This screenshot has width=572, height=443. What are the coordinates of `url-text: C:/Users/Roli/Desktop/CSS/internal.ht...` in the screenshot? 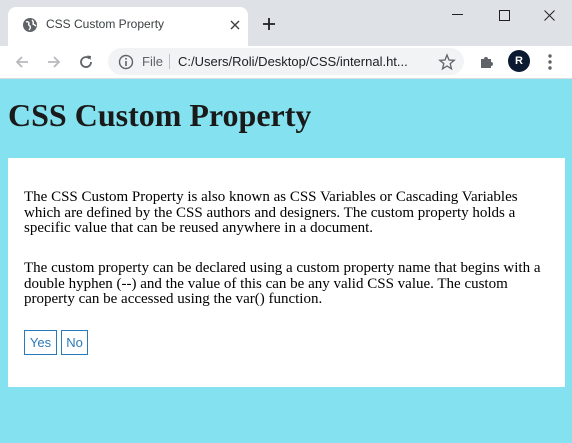 It's located at (300, 61).